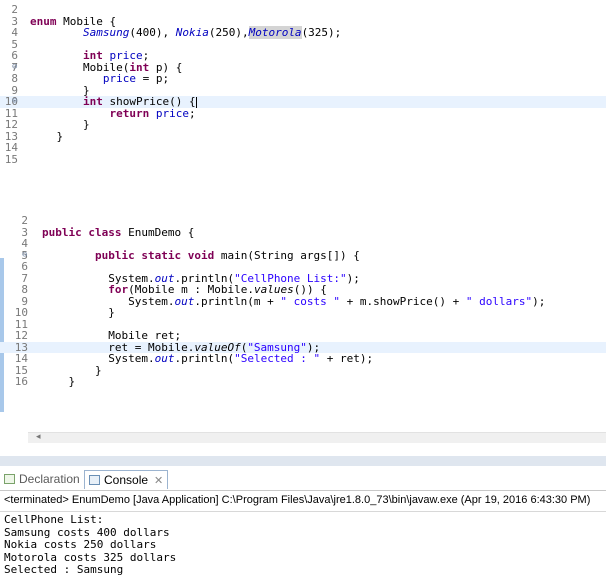 The height and width of the screenshot is (582, 606). Describe the element at coordinates (9, 479) in the screenshot. I see `declaration-icon` at that location.